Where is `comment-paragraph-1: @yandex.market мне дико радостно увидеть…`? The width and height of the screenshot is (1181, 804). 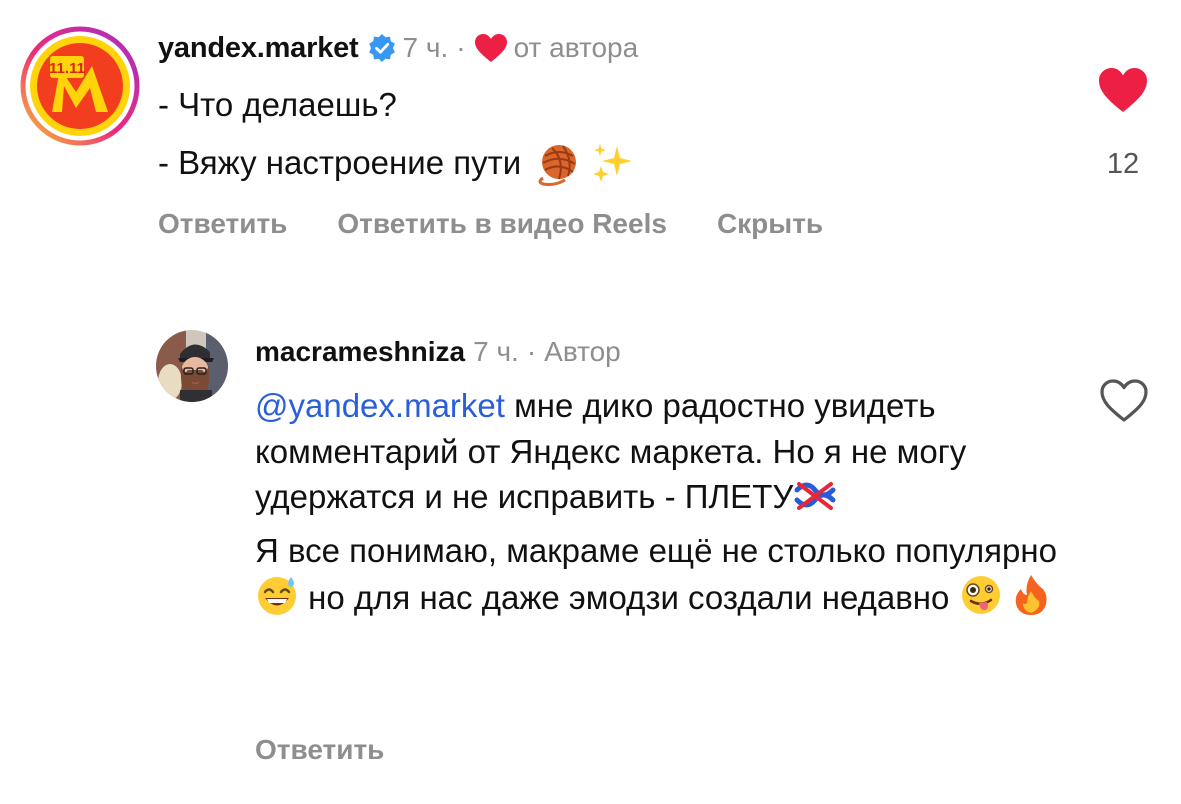 comment-paragraph-1: @yandex.market мне дико радостно увидеть… is located at coordinates (665, 451).